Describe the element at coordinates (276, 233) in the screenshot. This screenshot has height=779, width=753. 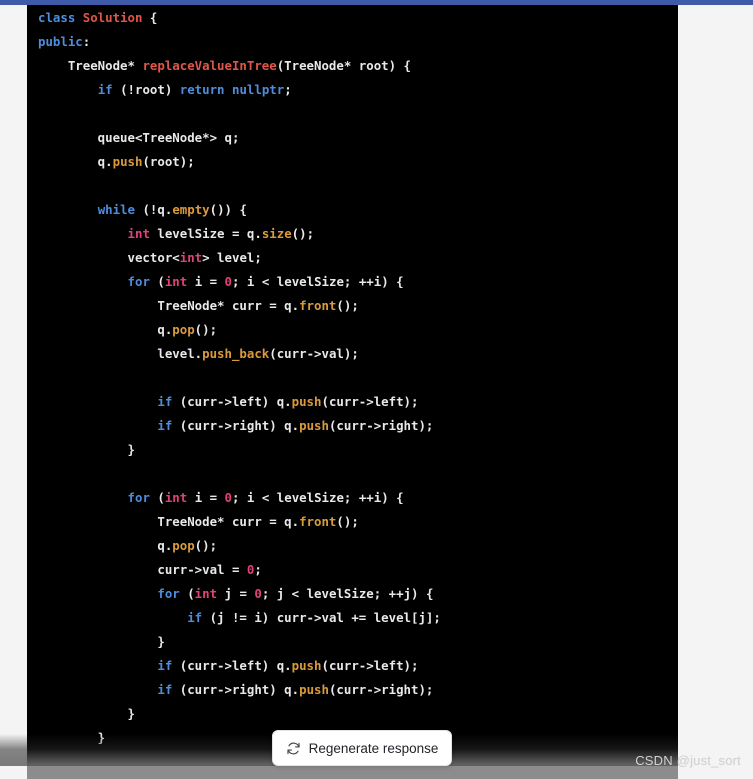
I see `code-token: size` at that location.